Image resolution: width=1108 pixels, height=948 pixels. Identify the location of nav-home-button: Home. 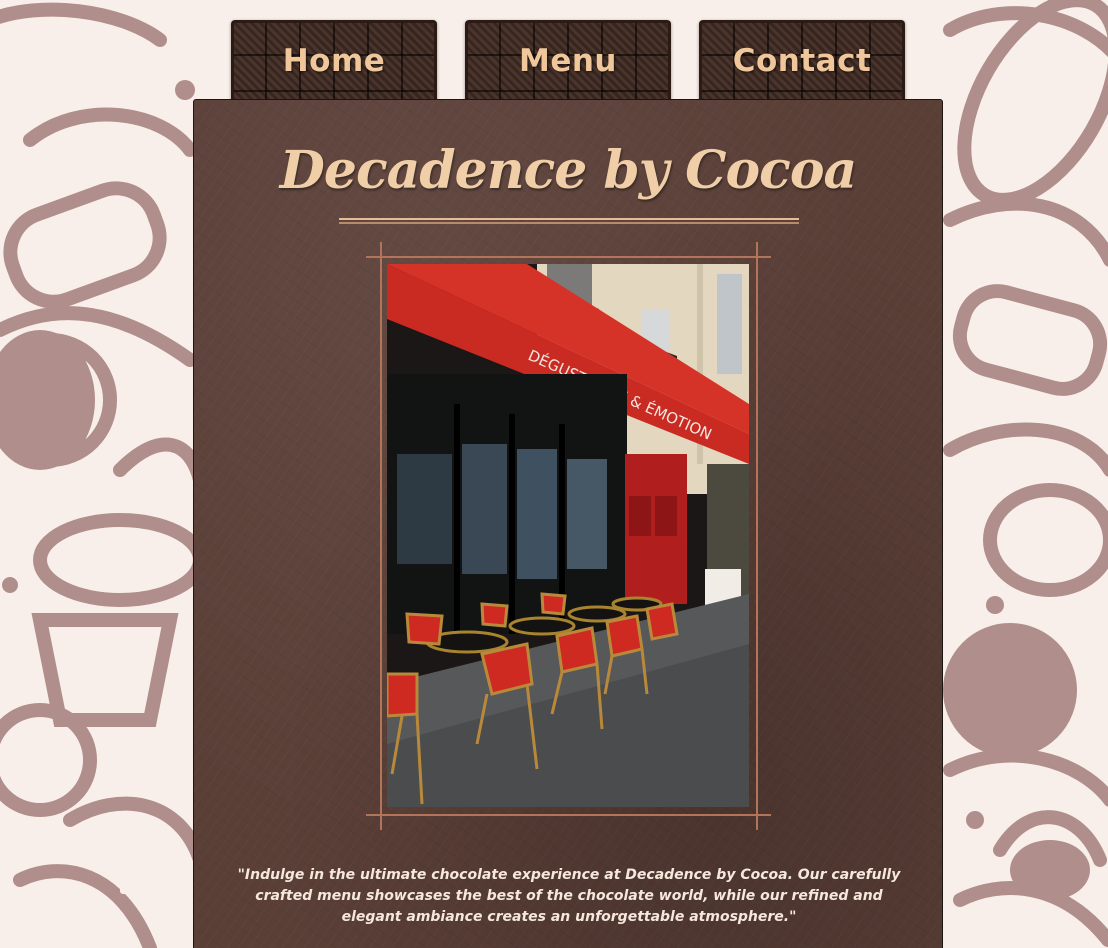
(334, 61).